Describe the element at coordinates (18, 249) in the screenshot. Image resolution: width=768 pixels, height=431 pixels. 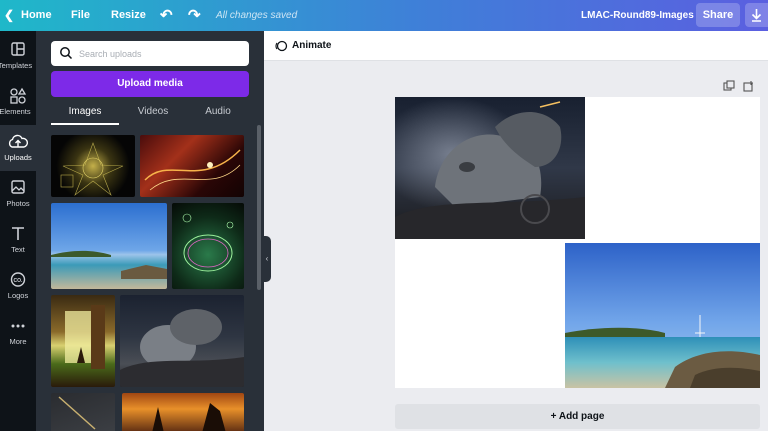
I see `rail-label: Text` at that location.